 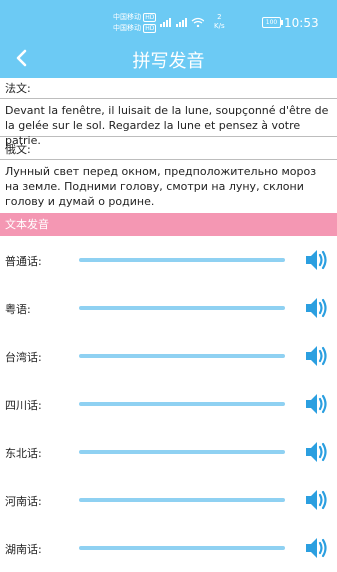 What do you see at coordinates (18, 149) in the screenshot?
I see `russian-label: 俄文:` at bounding box center [18, 149].